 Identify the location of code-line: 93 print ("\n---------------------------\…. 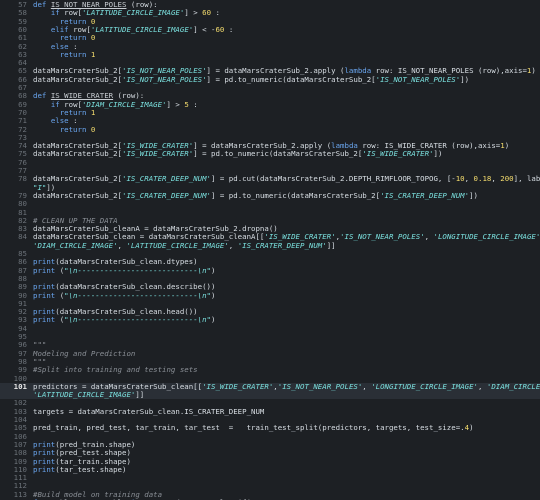
(270, 320).